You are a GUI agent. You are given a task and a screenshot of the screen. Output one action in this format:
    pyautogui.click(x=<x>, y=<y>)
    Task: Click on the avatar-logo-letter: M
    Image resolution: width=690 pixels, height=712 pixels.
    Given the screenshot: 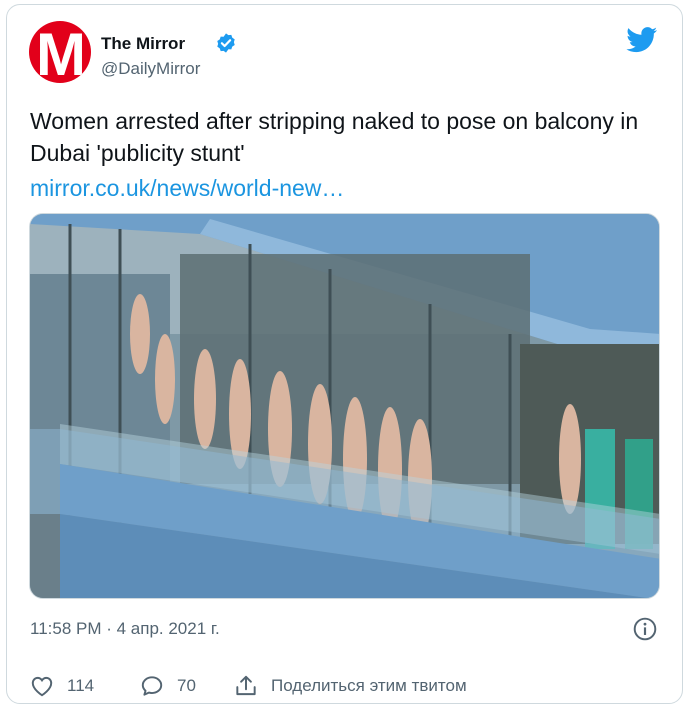 What is the action you would take?
    pyautogui.click(x=61, y=52)
    